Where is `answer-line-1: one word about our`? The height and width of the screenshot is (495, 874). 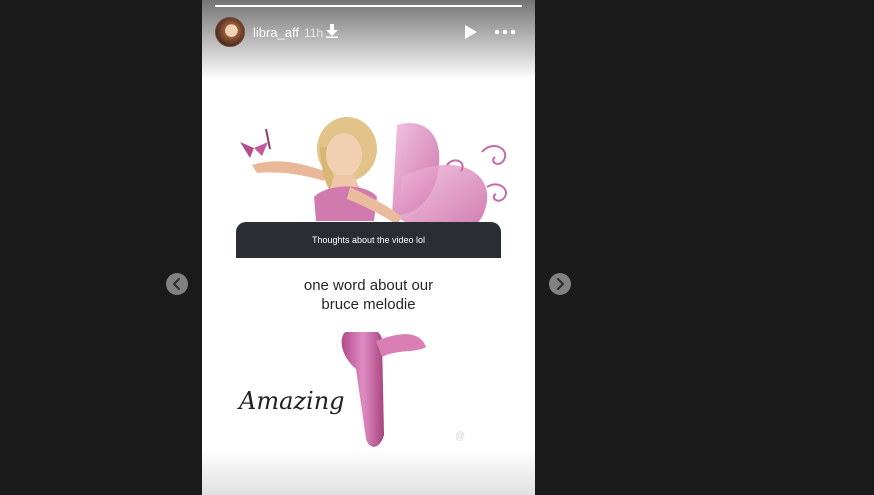 answer-line-1: one word about our is located at coordinates (368, 285).